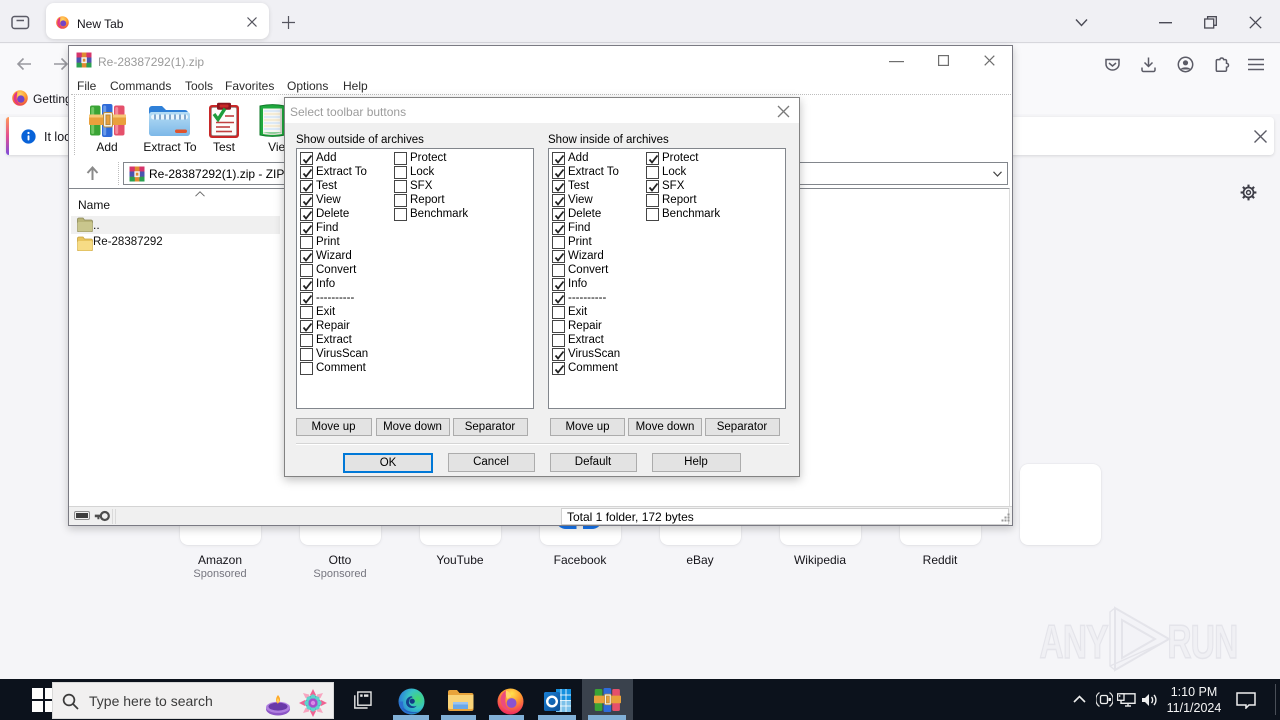  What do you see at coordinates (1202, 641) in the screenshot?
I see `svg-text: RUN` at bounding box center [1202, 641].